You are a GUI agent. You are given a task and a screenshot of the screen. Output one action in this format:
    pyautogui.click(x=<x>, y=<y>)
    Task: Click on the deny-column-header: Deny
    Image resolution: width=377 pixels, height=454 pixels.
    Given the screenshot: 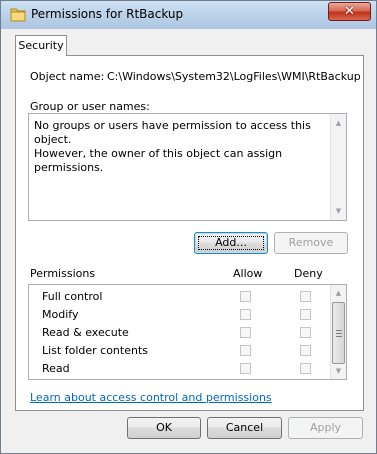 What is the action you would take?
    pyautogui.click(x=308, y=273)
    